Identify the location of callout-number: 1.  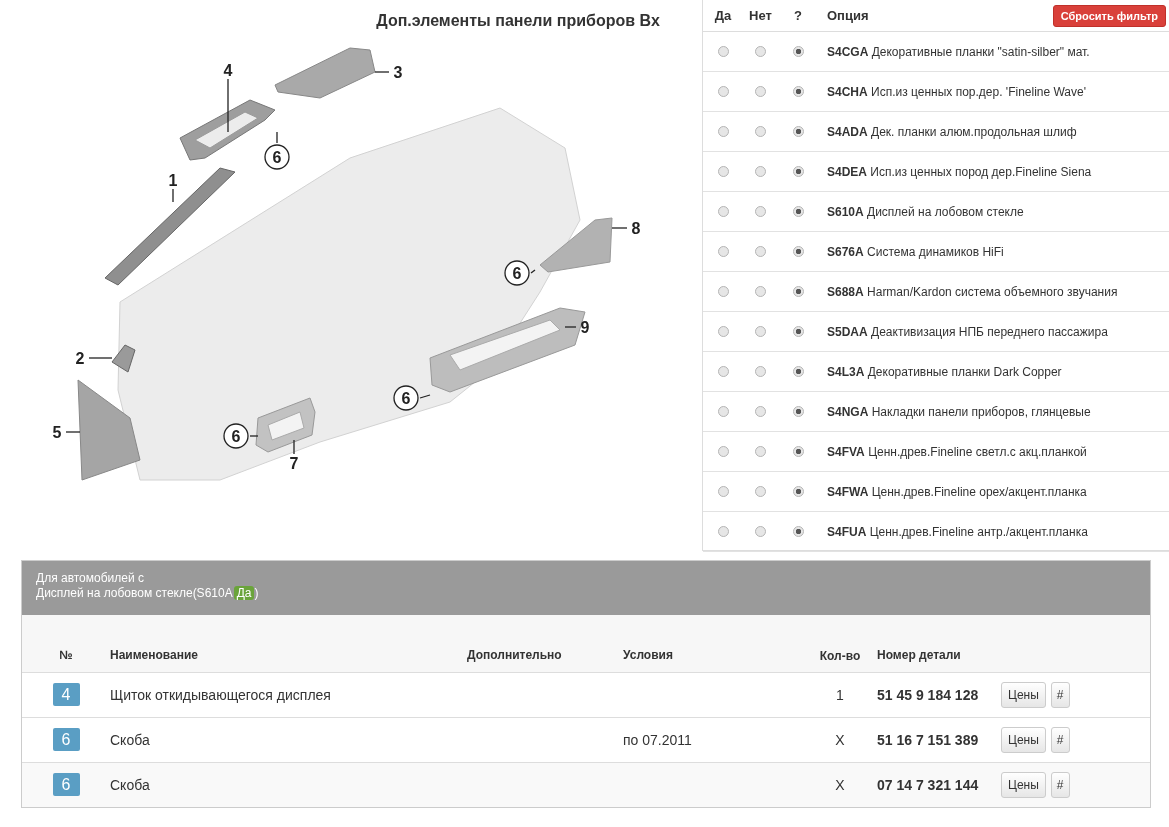
(173, 180).